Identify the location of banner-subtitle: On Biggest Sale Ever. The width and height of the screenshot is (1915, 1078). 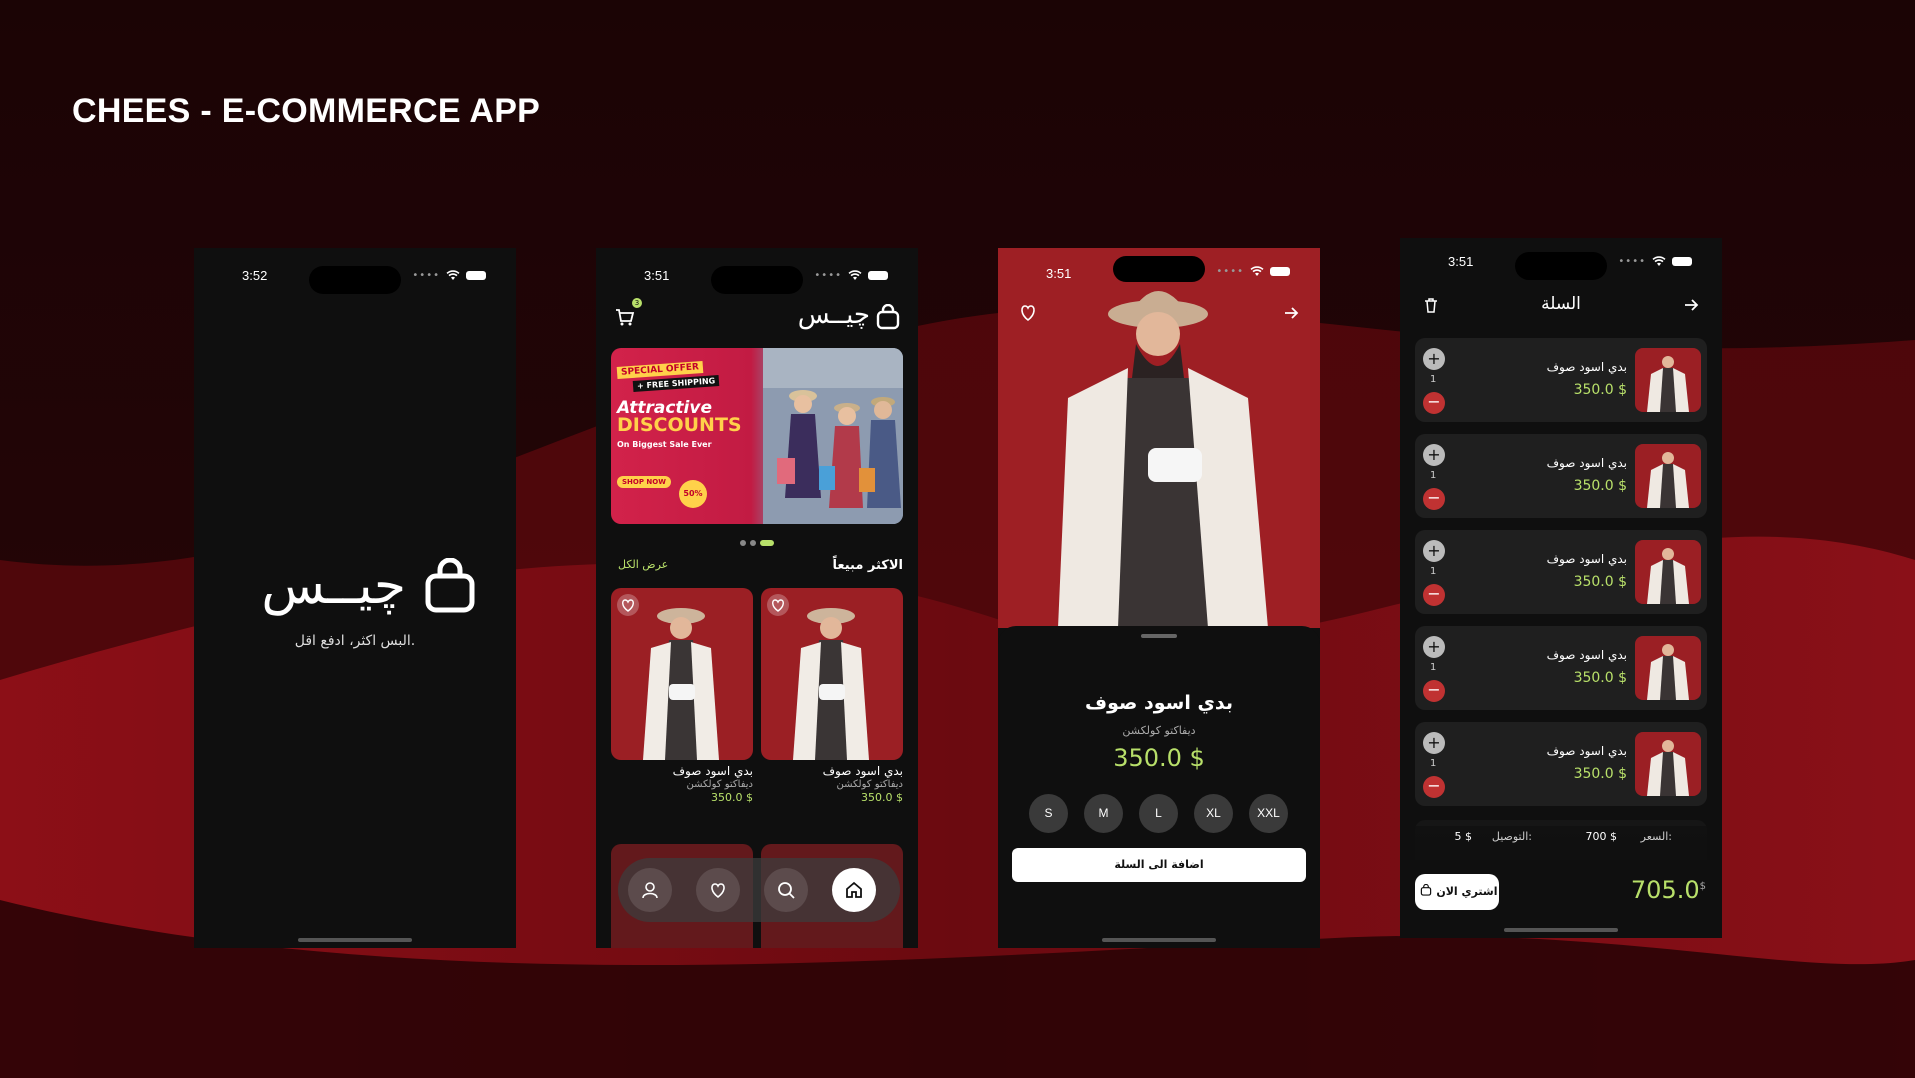
(664, 444).